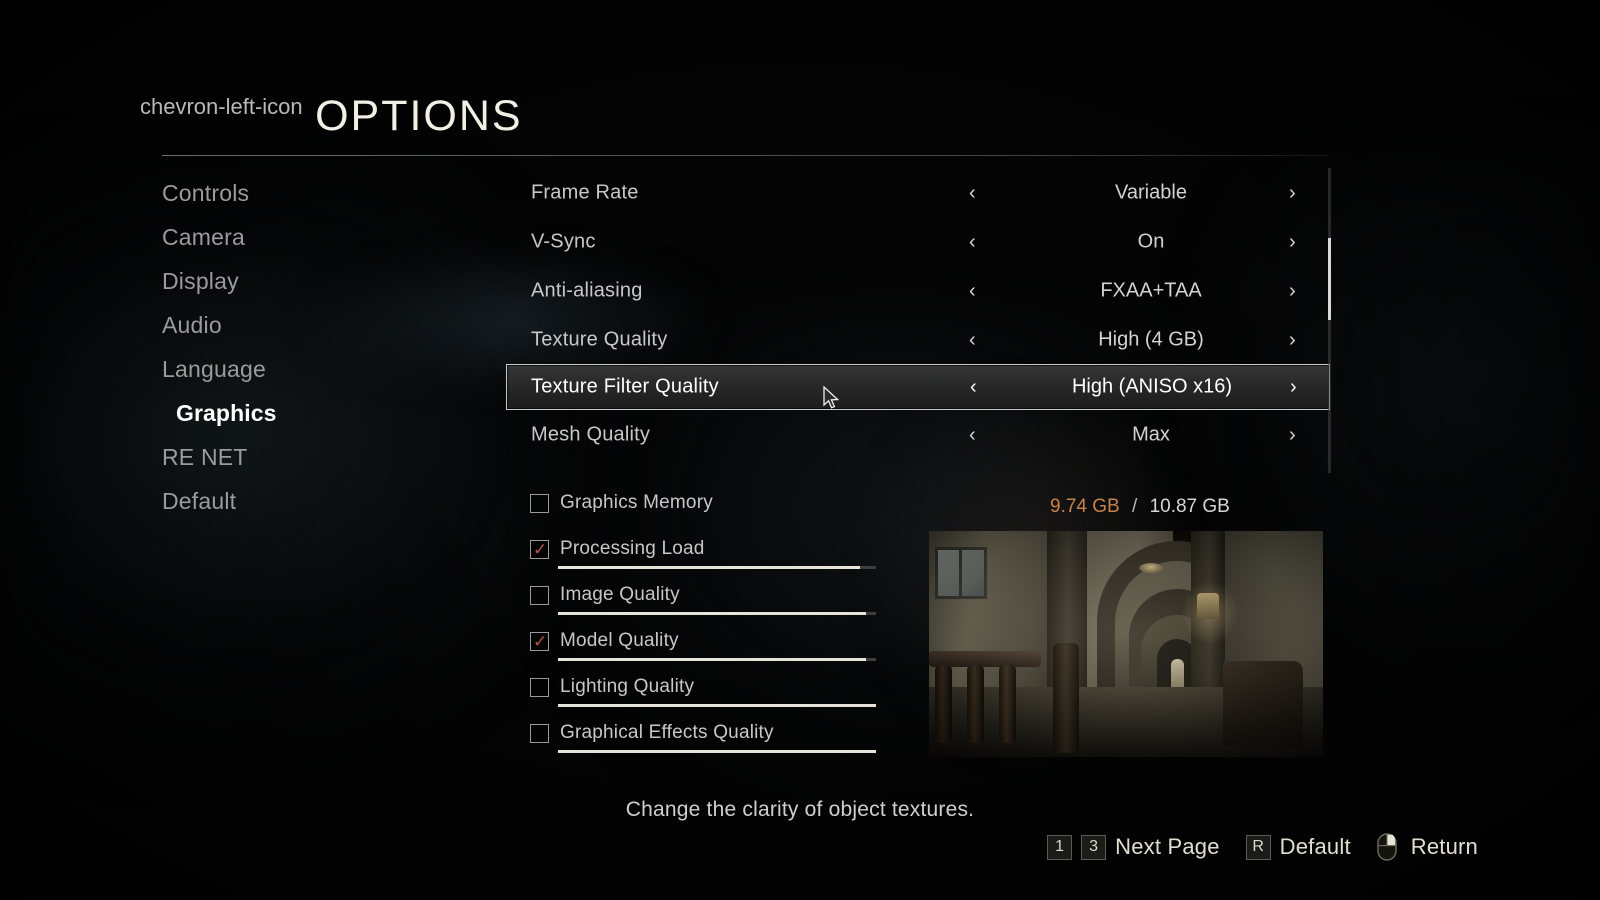 This screenshot has width=1600, height=900. What do you see at coordinates (1151, 339) in the screenshot?
I see `setting-value: High (4 GB)` at bounding box center [1151, 339].